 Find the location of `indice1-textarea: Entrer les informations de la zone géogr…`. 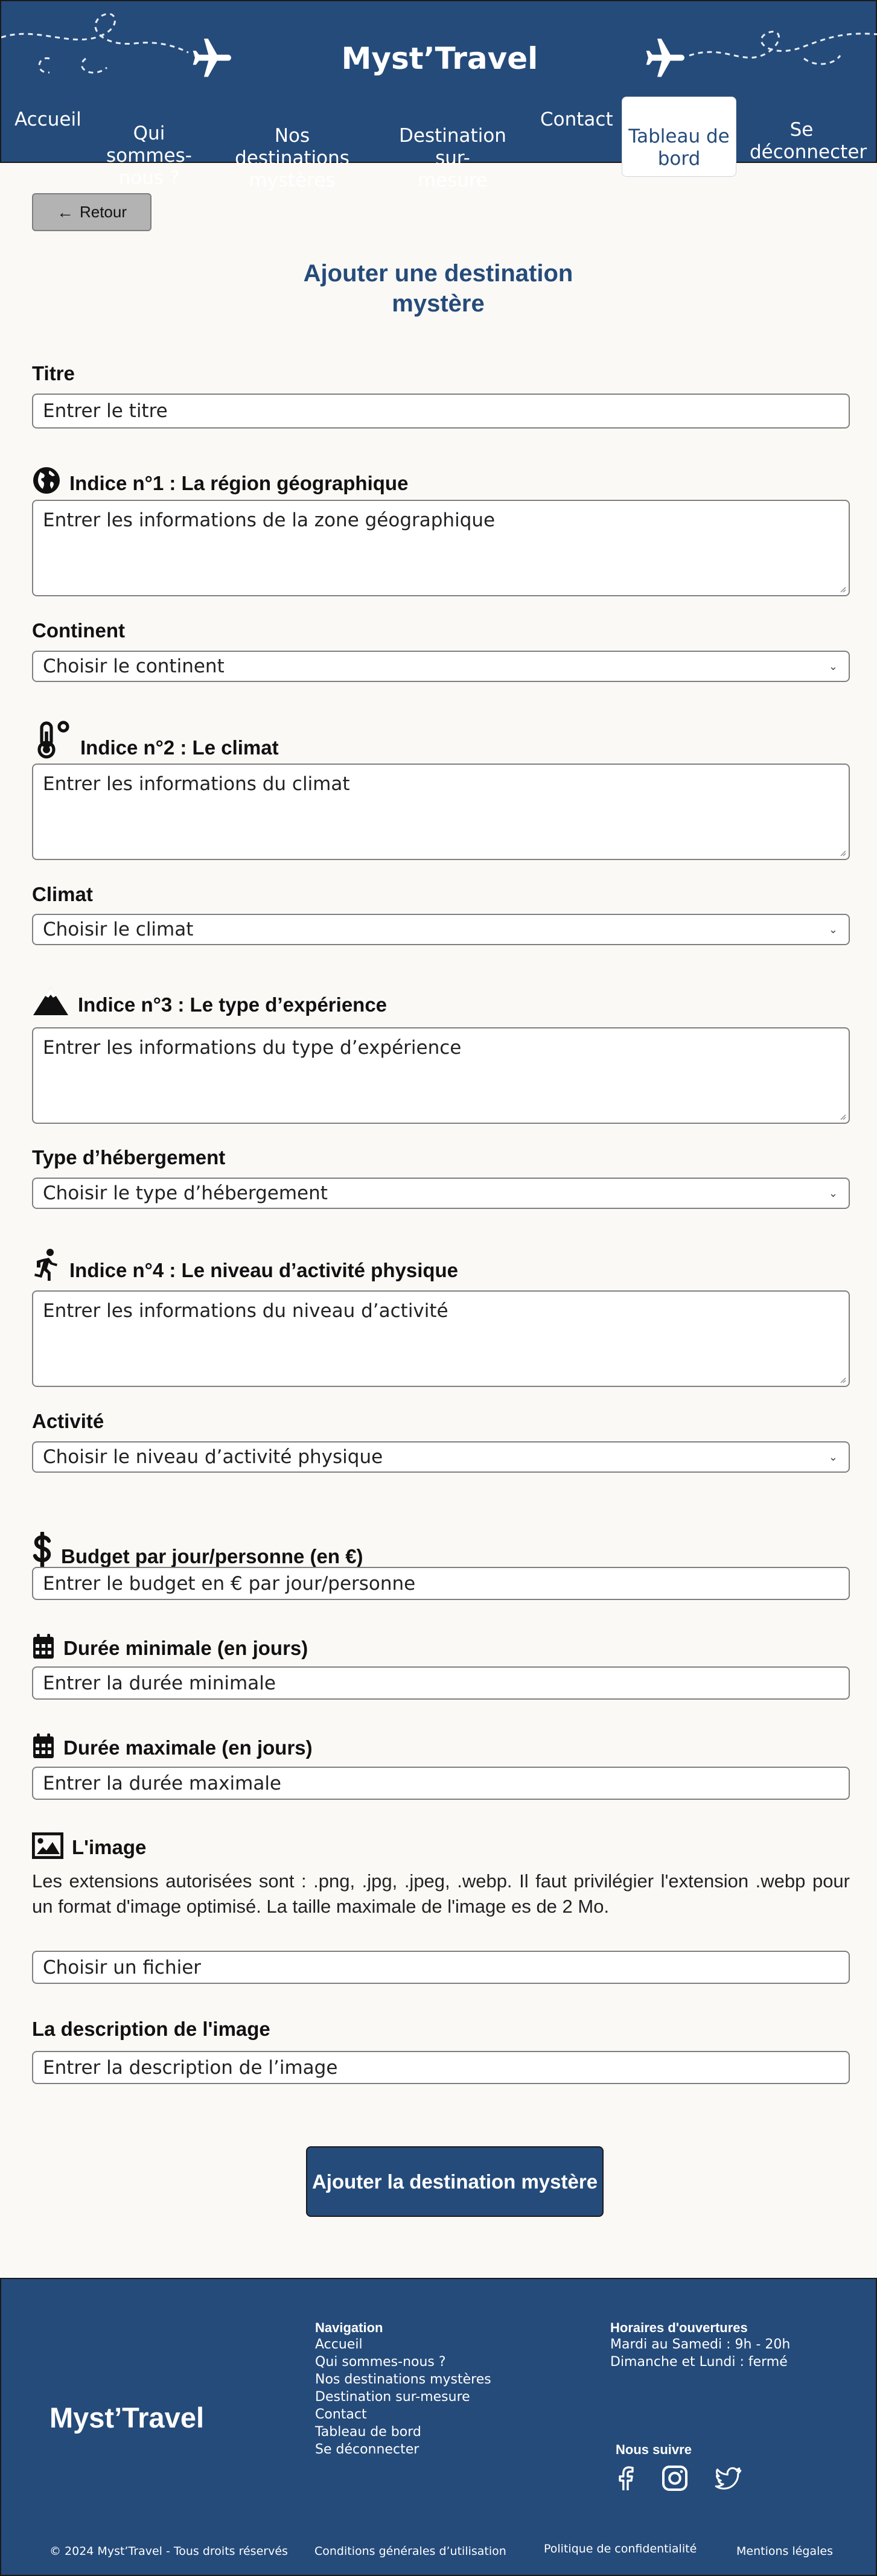

indice1-textarea: Entrer les informations de la zone géogr… is located at coordinates (441, 548).